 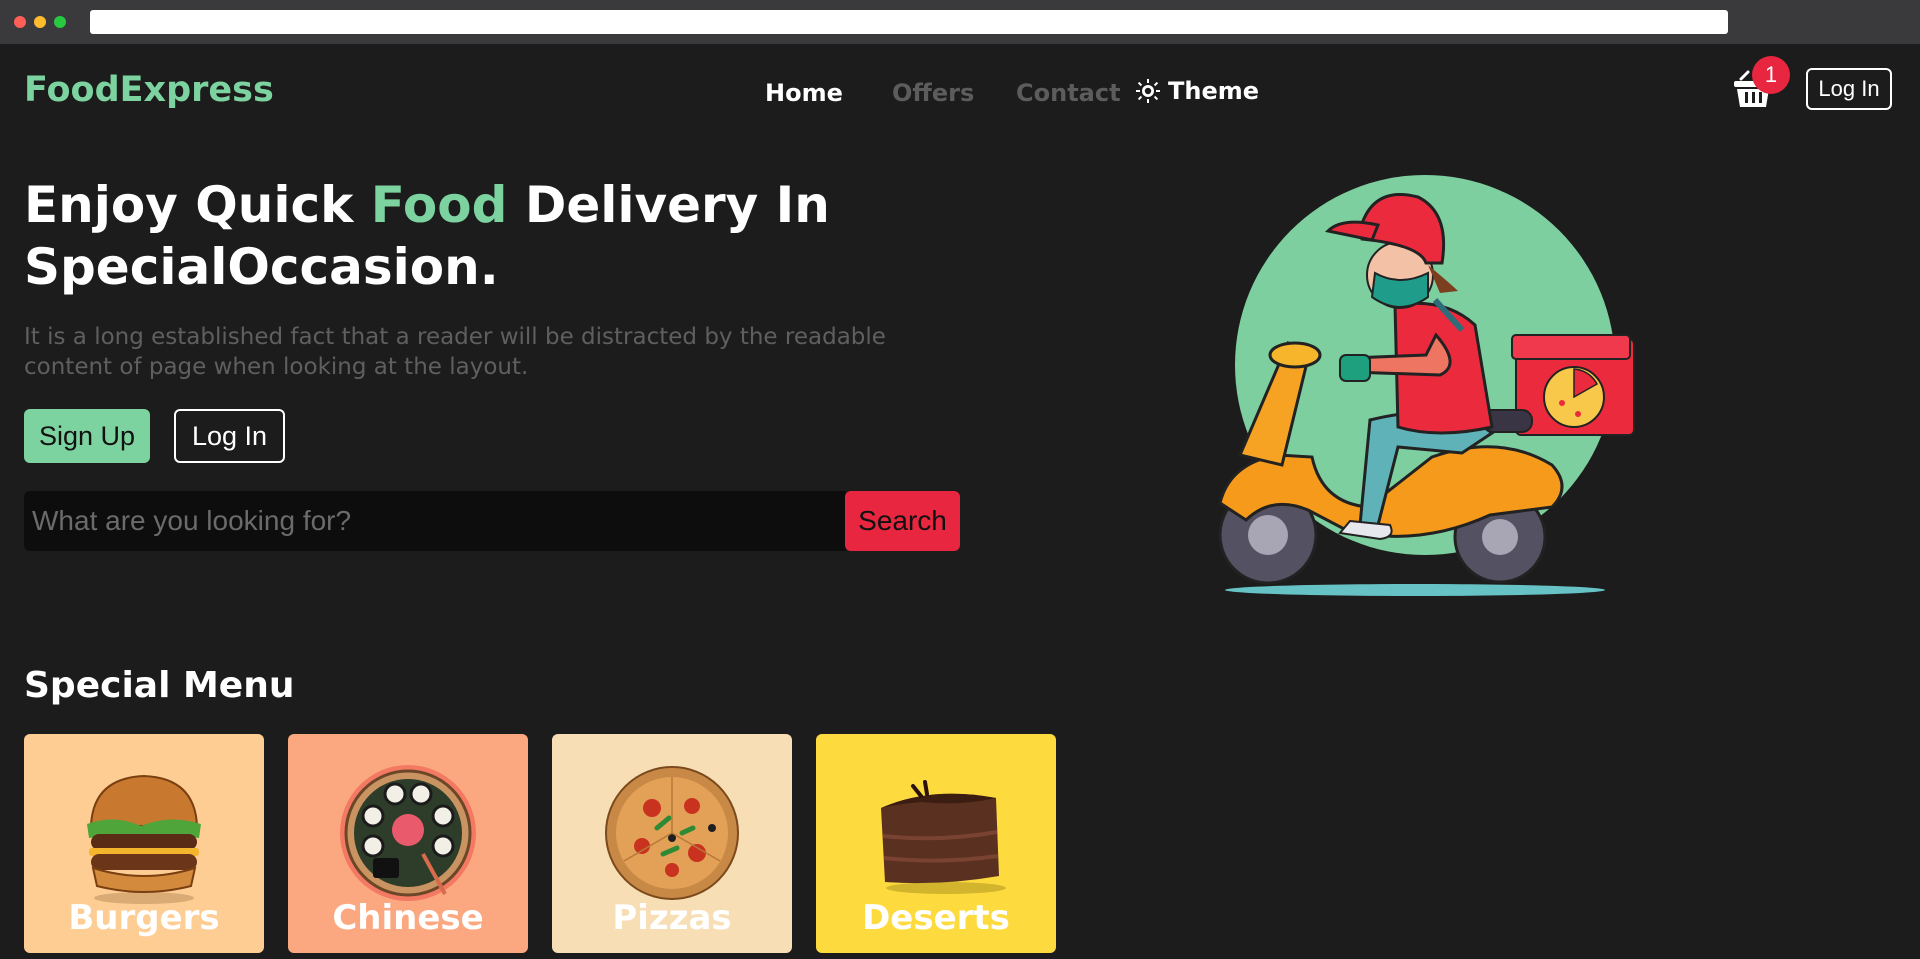 I want to click on hero-title-start: Enjoy Quick, so click(x=197, y=205).